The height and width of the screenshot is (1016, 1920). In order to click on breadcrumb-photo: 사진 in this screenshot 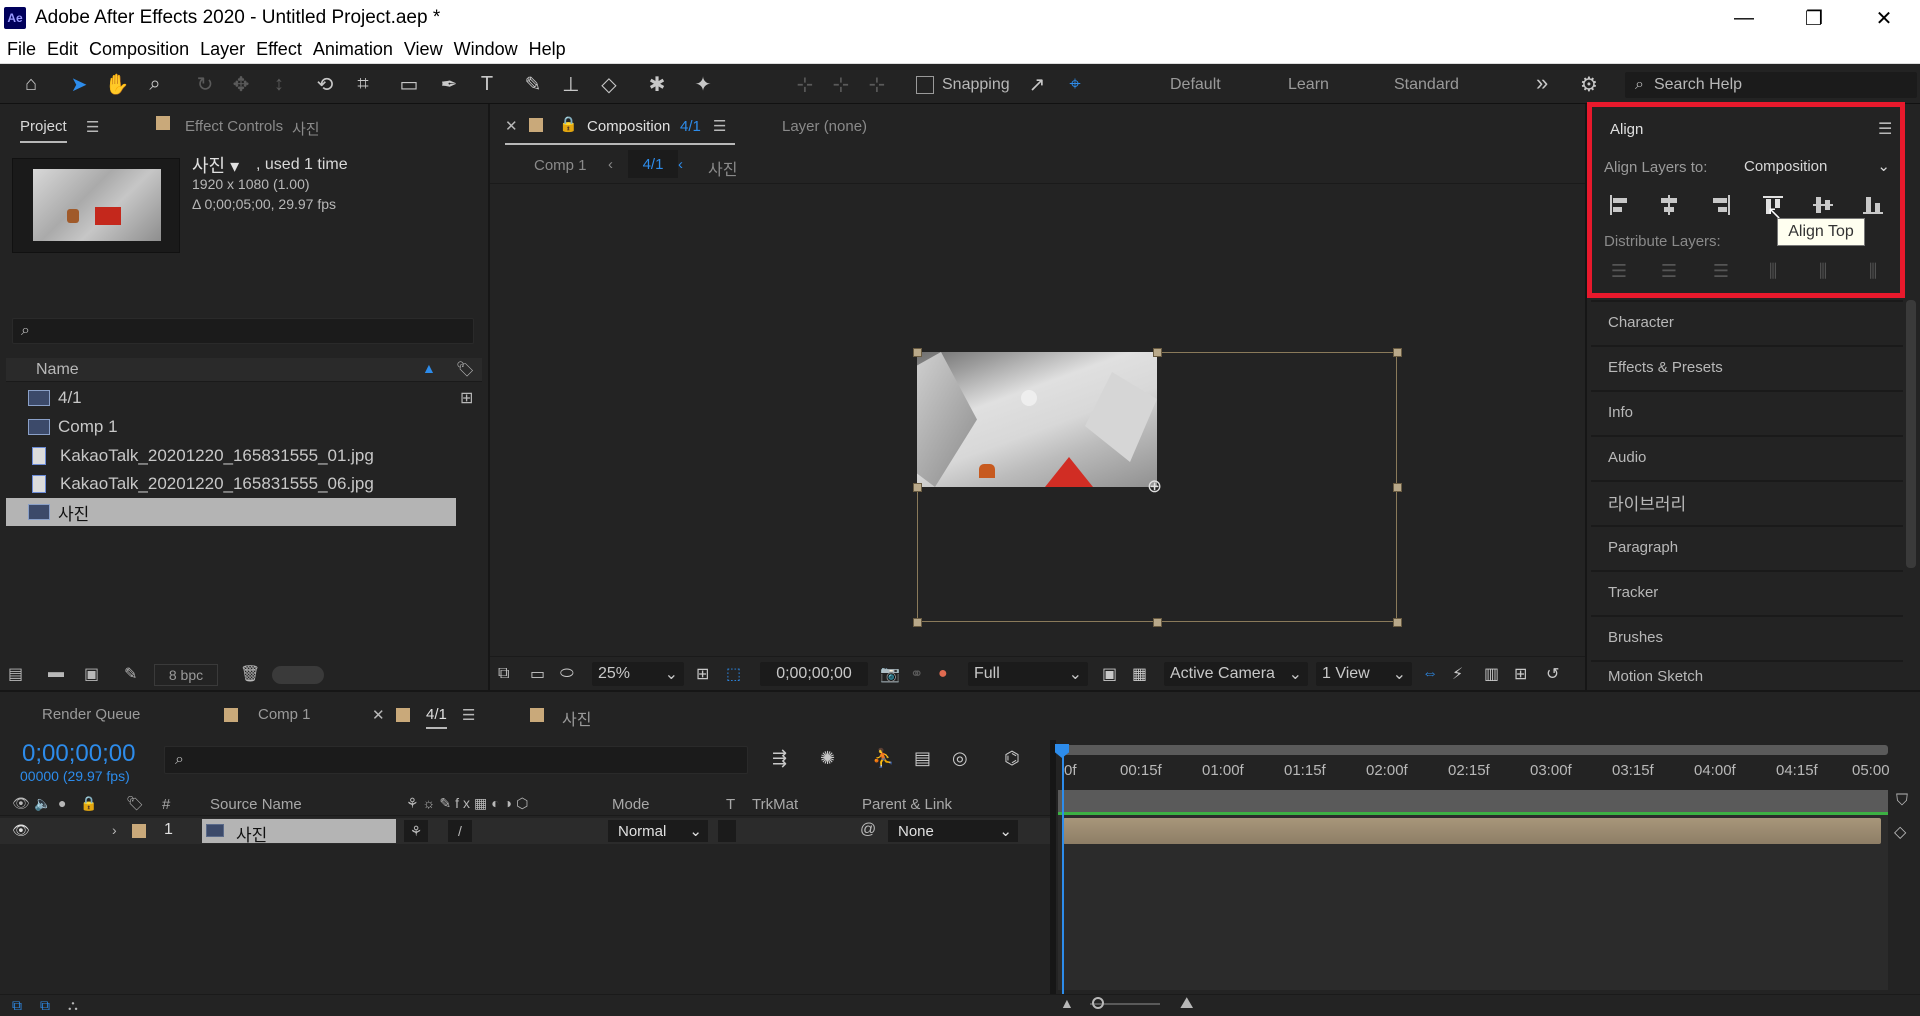, I will do `click(722, 168)`.